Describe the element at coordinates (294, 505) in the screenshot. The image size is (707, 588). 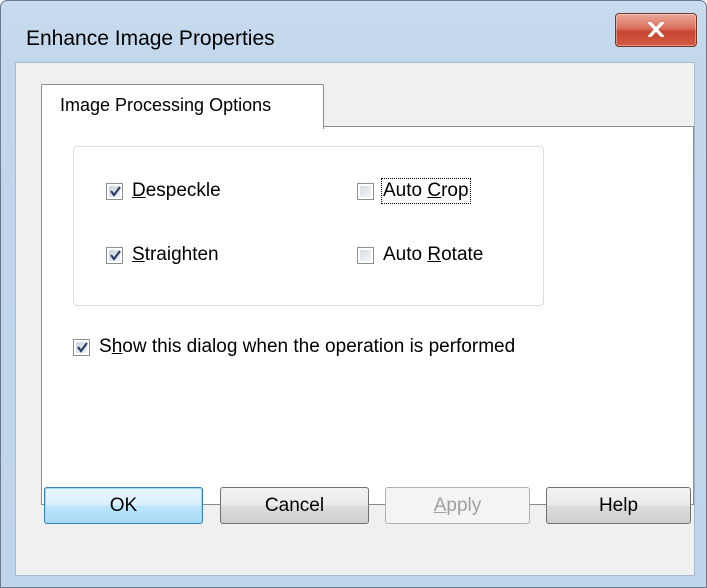
I see `cancel-button: Cancel` at that location.